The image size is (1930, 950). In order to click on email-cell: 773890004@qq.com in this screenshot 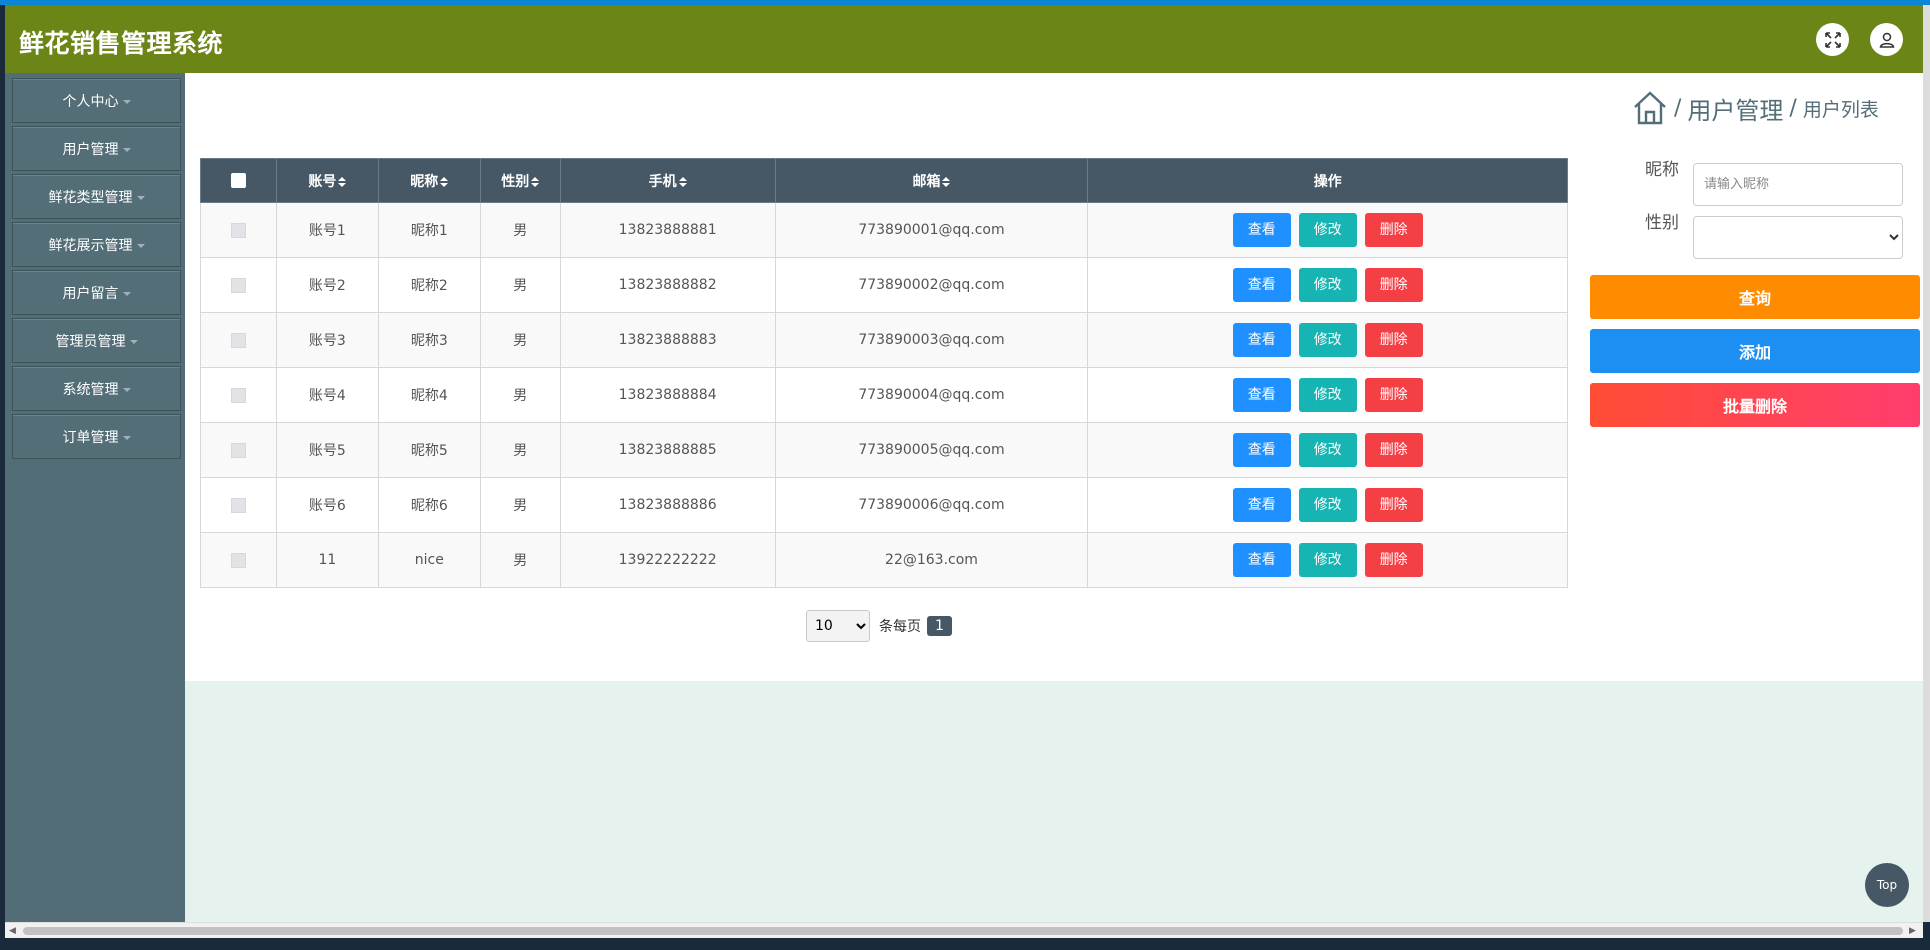, I will do `click(931, 395)`.